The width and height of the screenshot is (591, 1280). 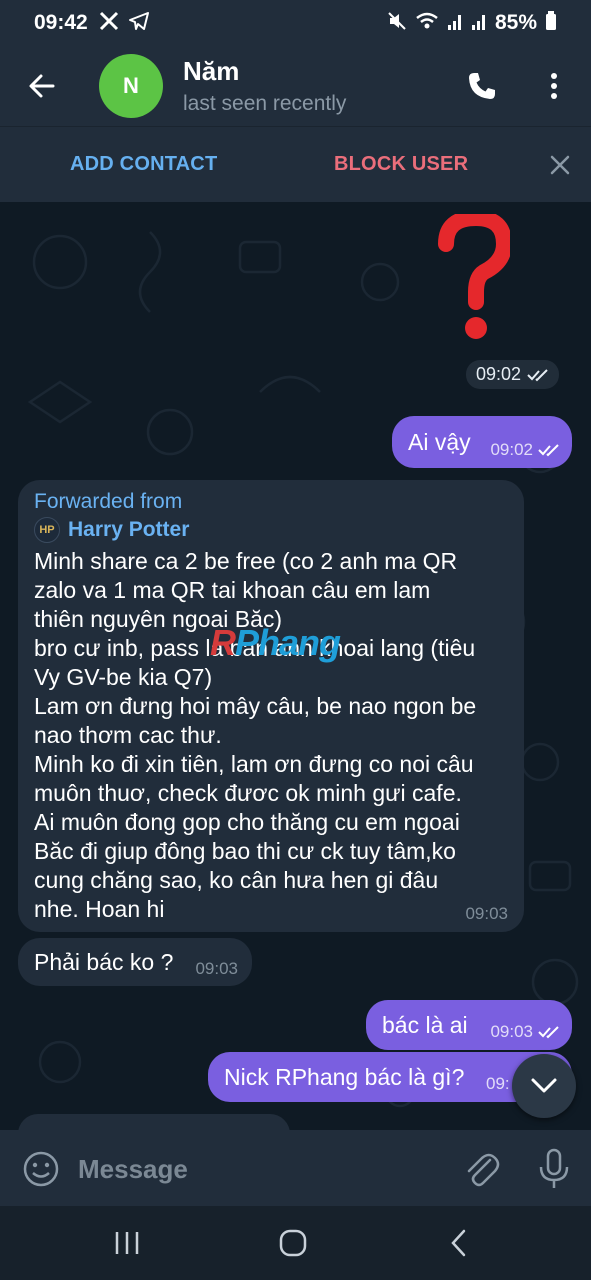 I want to click on message-text: Nick RPhang bác là gì?, so click(x=344, y=1077).